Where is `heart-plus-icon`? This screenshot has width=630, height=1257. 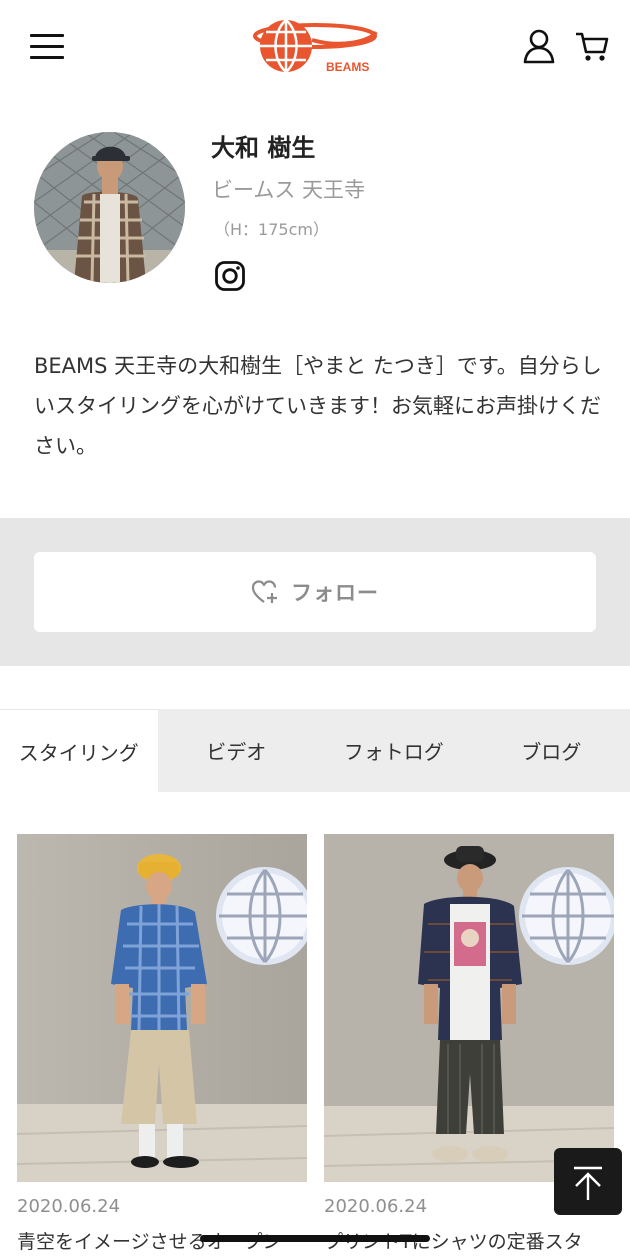
heart-plus-icon is located at coordinates (264, 591).